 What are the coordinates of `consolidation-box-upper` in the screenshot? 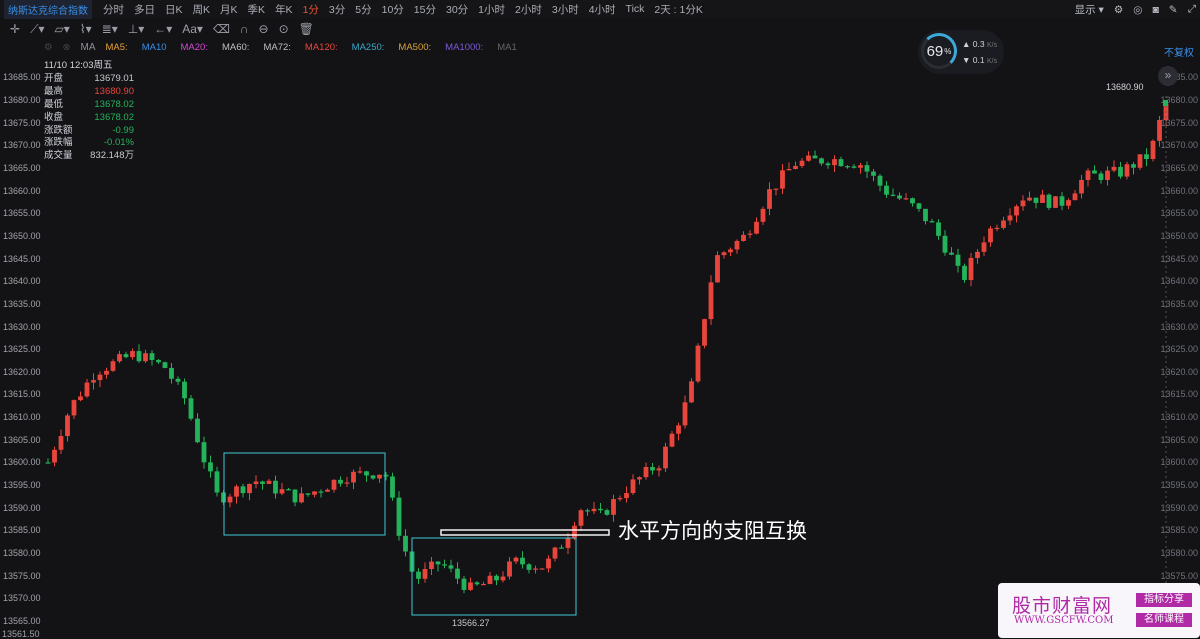 It's located at (304, 494).